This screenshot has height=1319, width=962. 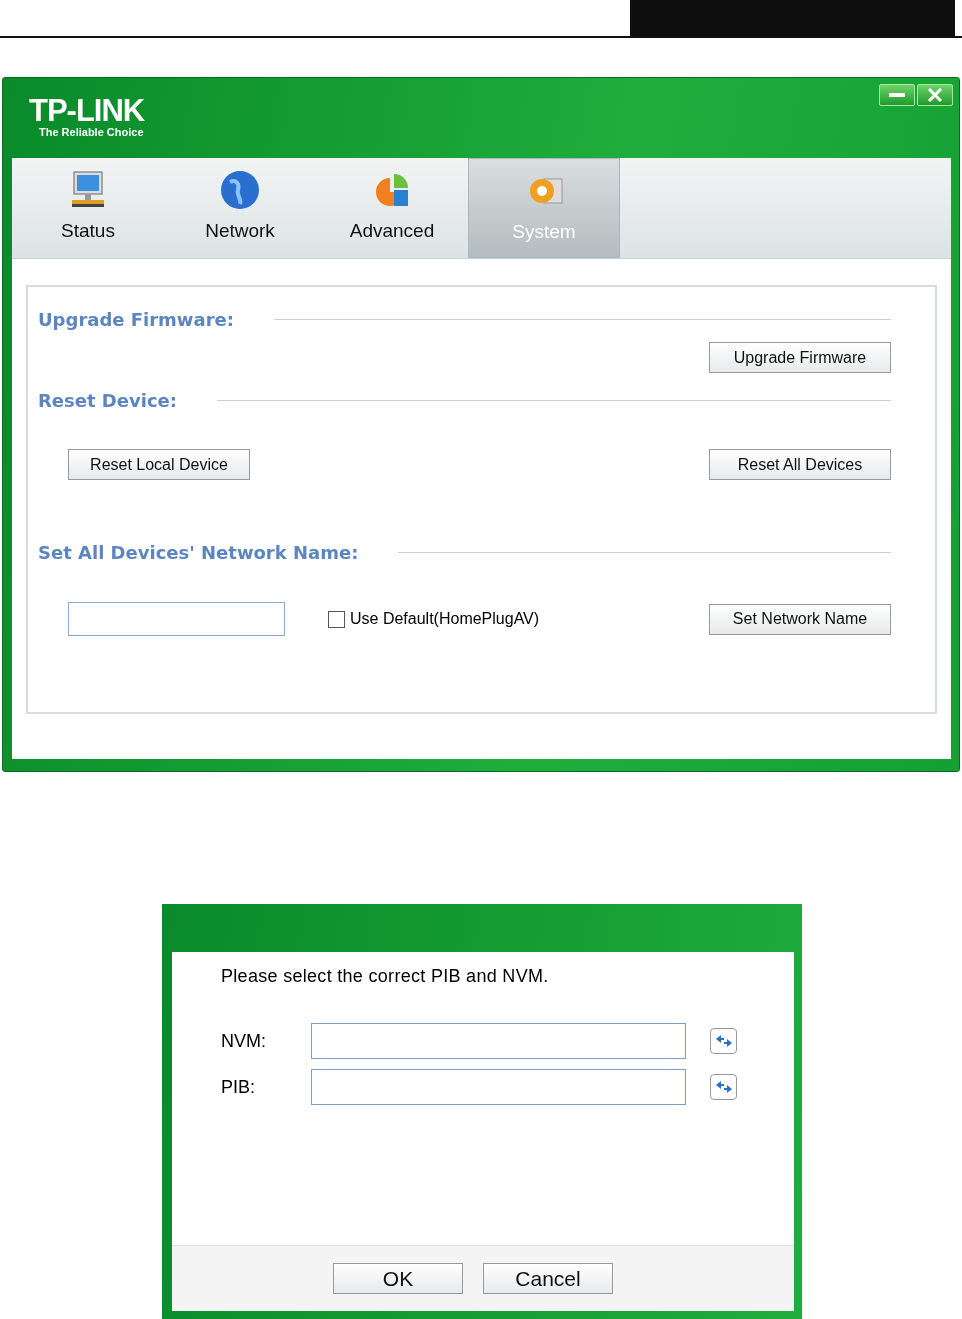 I want to click on field-label: NVM:, so click(x=244, y=1041).